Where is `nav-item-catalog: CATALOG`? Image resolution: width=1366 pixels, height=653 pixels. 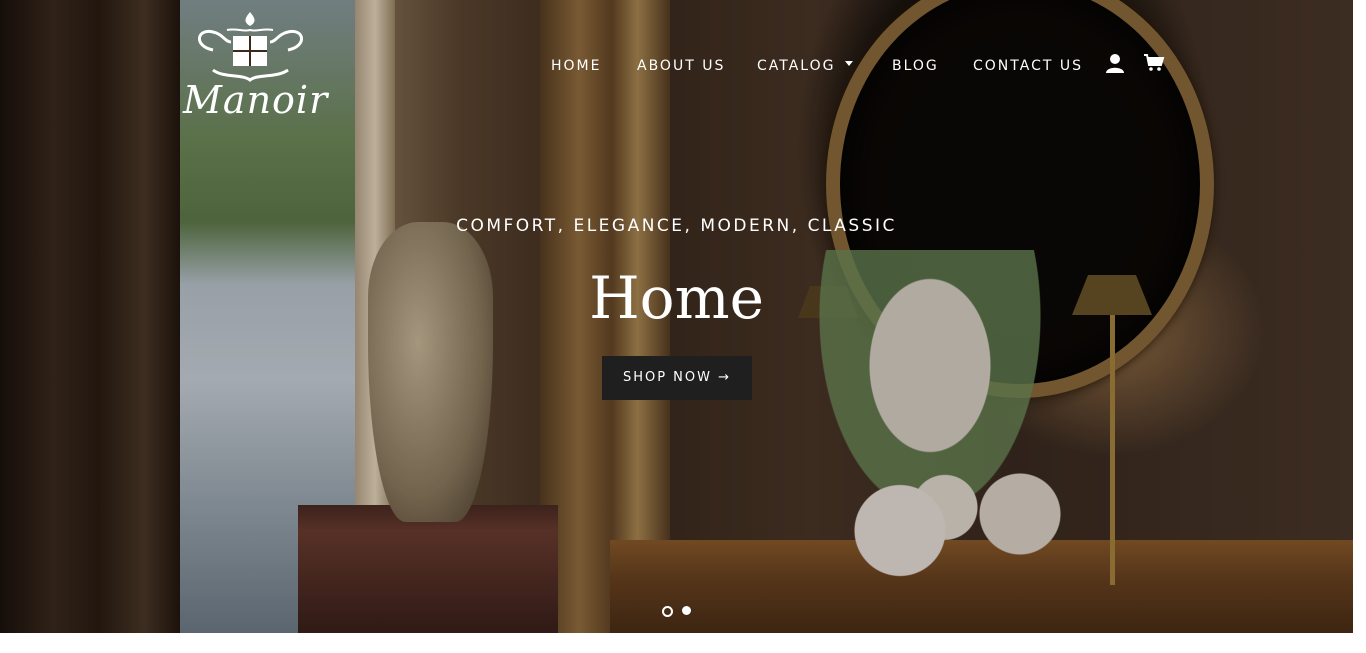 nav-item-catalog: CATALOG is located at coordinates (805, 66).